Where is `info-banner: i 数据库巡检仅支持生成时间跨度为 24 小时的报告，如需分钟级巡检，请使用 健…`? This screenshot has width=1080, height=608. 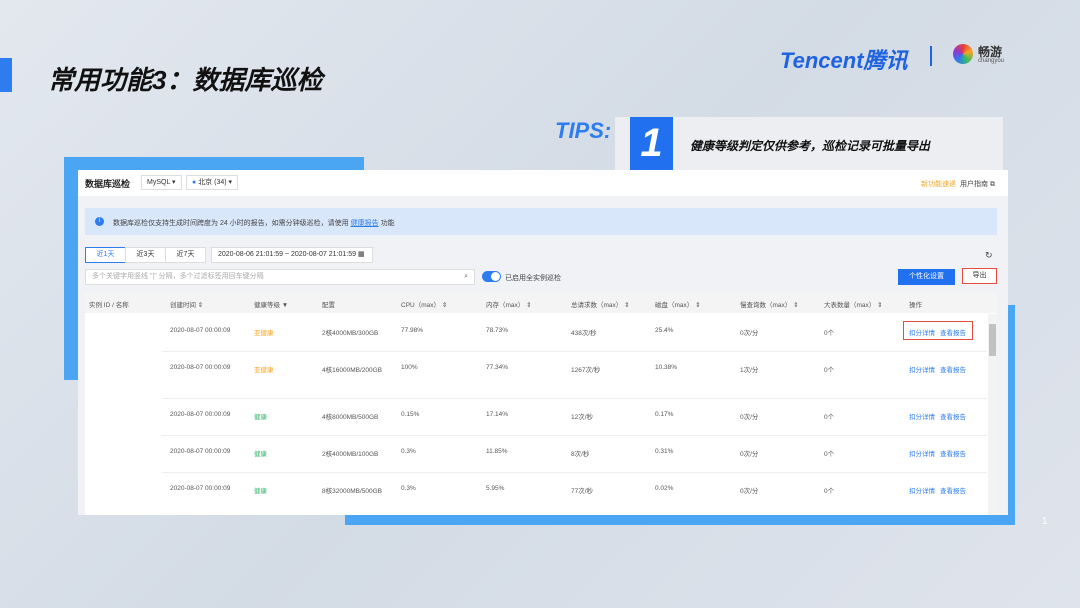 info-banner: i 数据库巡检仅支持生成时间跨度为 24 小时的报告，如需分钟级巡检，请使用 健… is located at coordinates (541, 221).